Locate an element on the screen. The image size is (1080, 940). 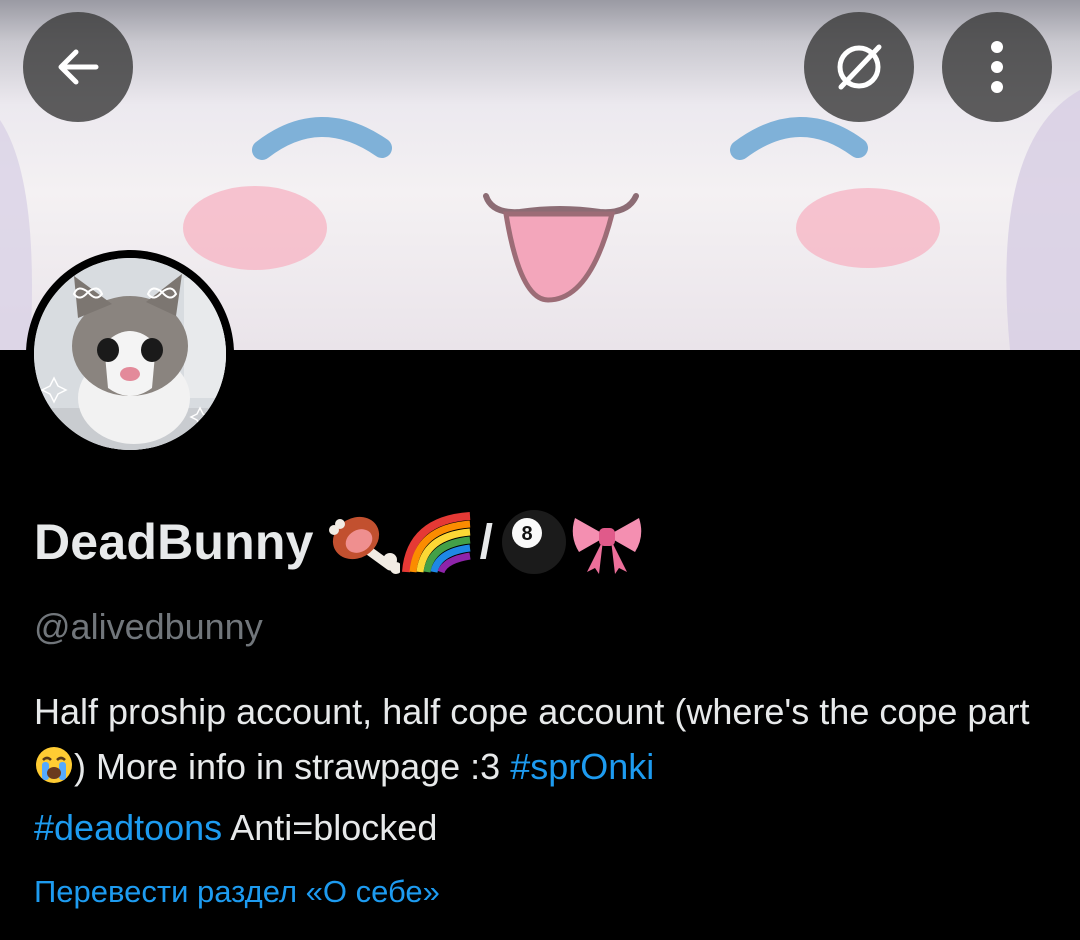
name-slash: / is located at coordinates (486, 542).